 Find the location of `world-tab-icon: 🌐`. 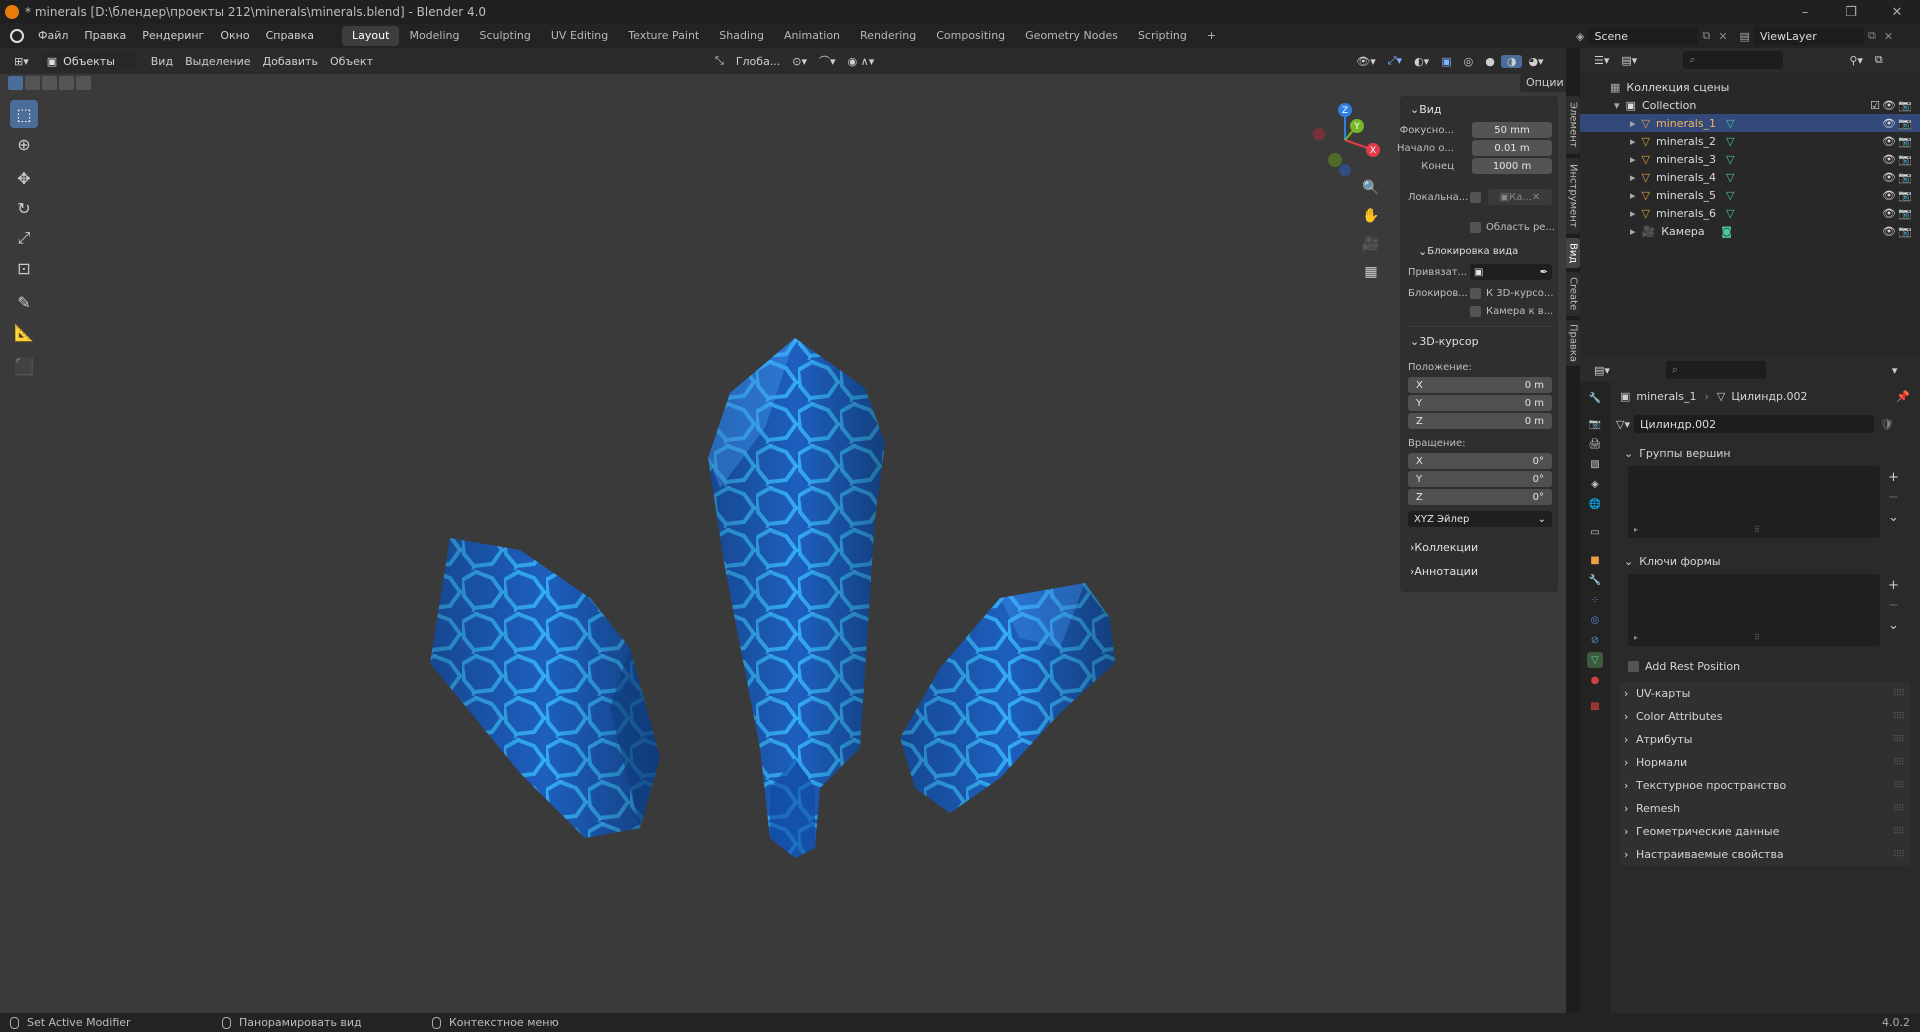

world-tab-icon: 🌐 is located at coordinates (1595, 504).